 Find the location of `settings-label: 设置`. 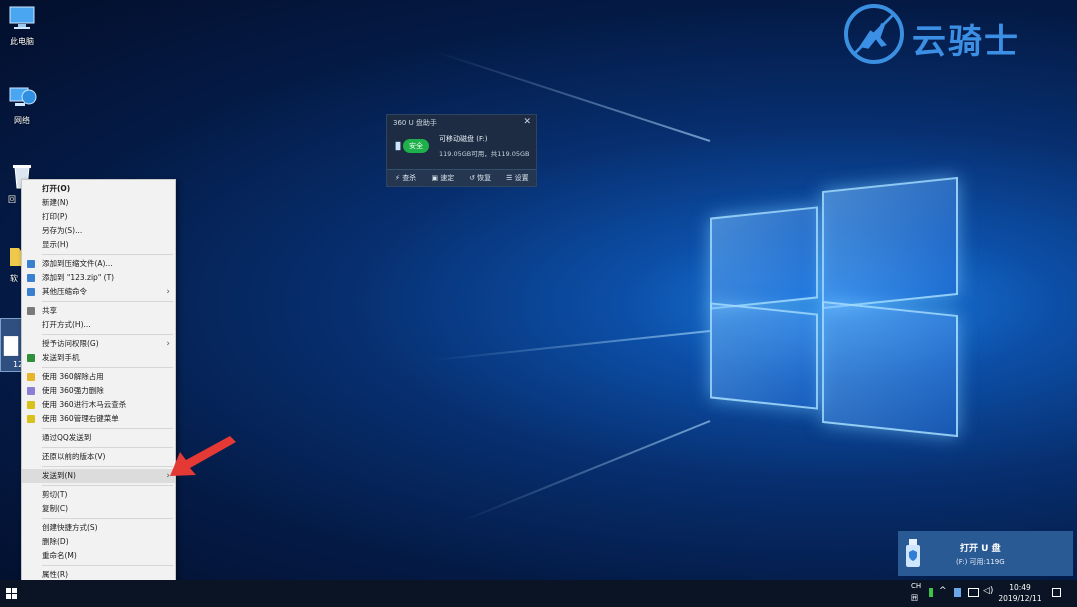

settings-label: 设置 is located at coordinates (521, 178).